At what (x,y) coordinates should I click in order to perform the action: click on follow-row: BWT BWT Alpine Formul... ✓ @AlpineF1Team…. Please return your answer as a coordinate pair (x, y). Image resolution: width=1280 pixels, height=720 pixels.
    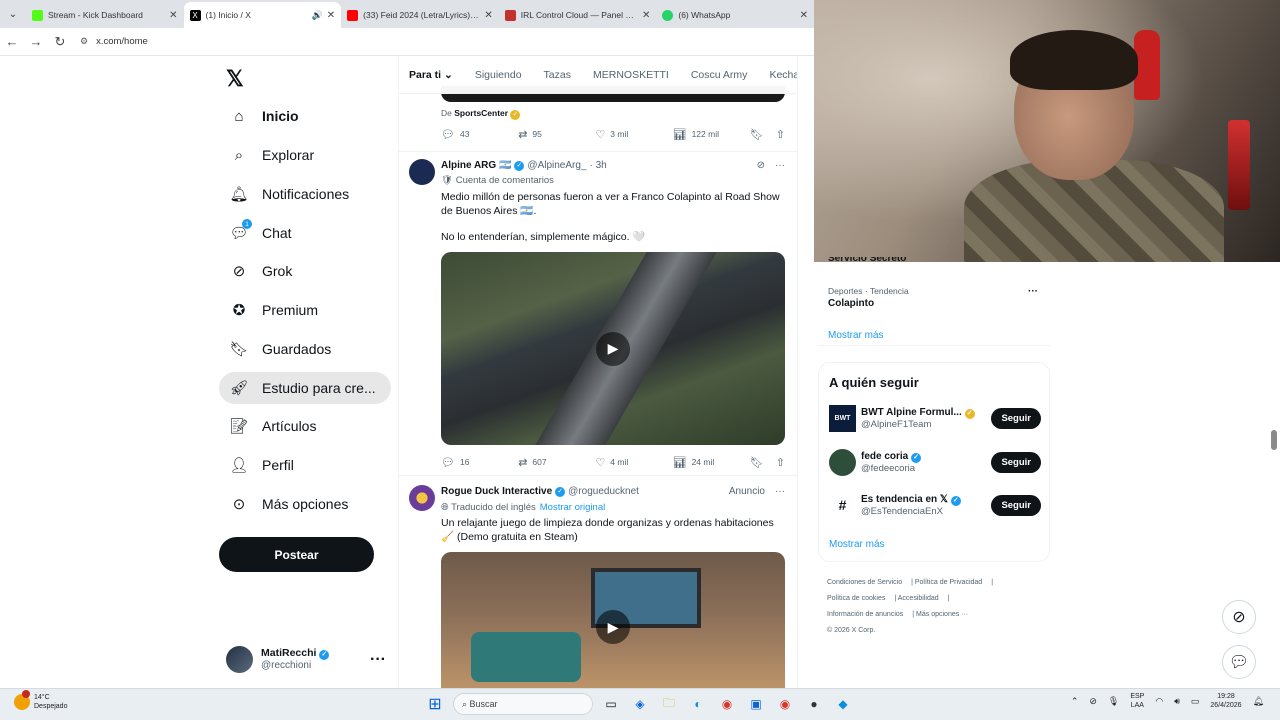
    Looking at the image, I should click on (935, 418).